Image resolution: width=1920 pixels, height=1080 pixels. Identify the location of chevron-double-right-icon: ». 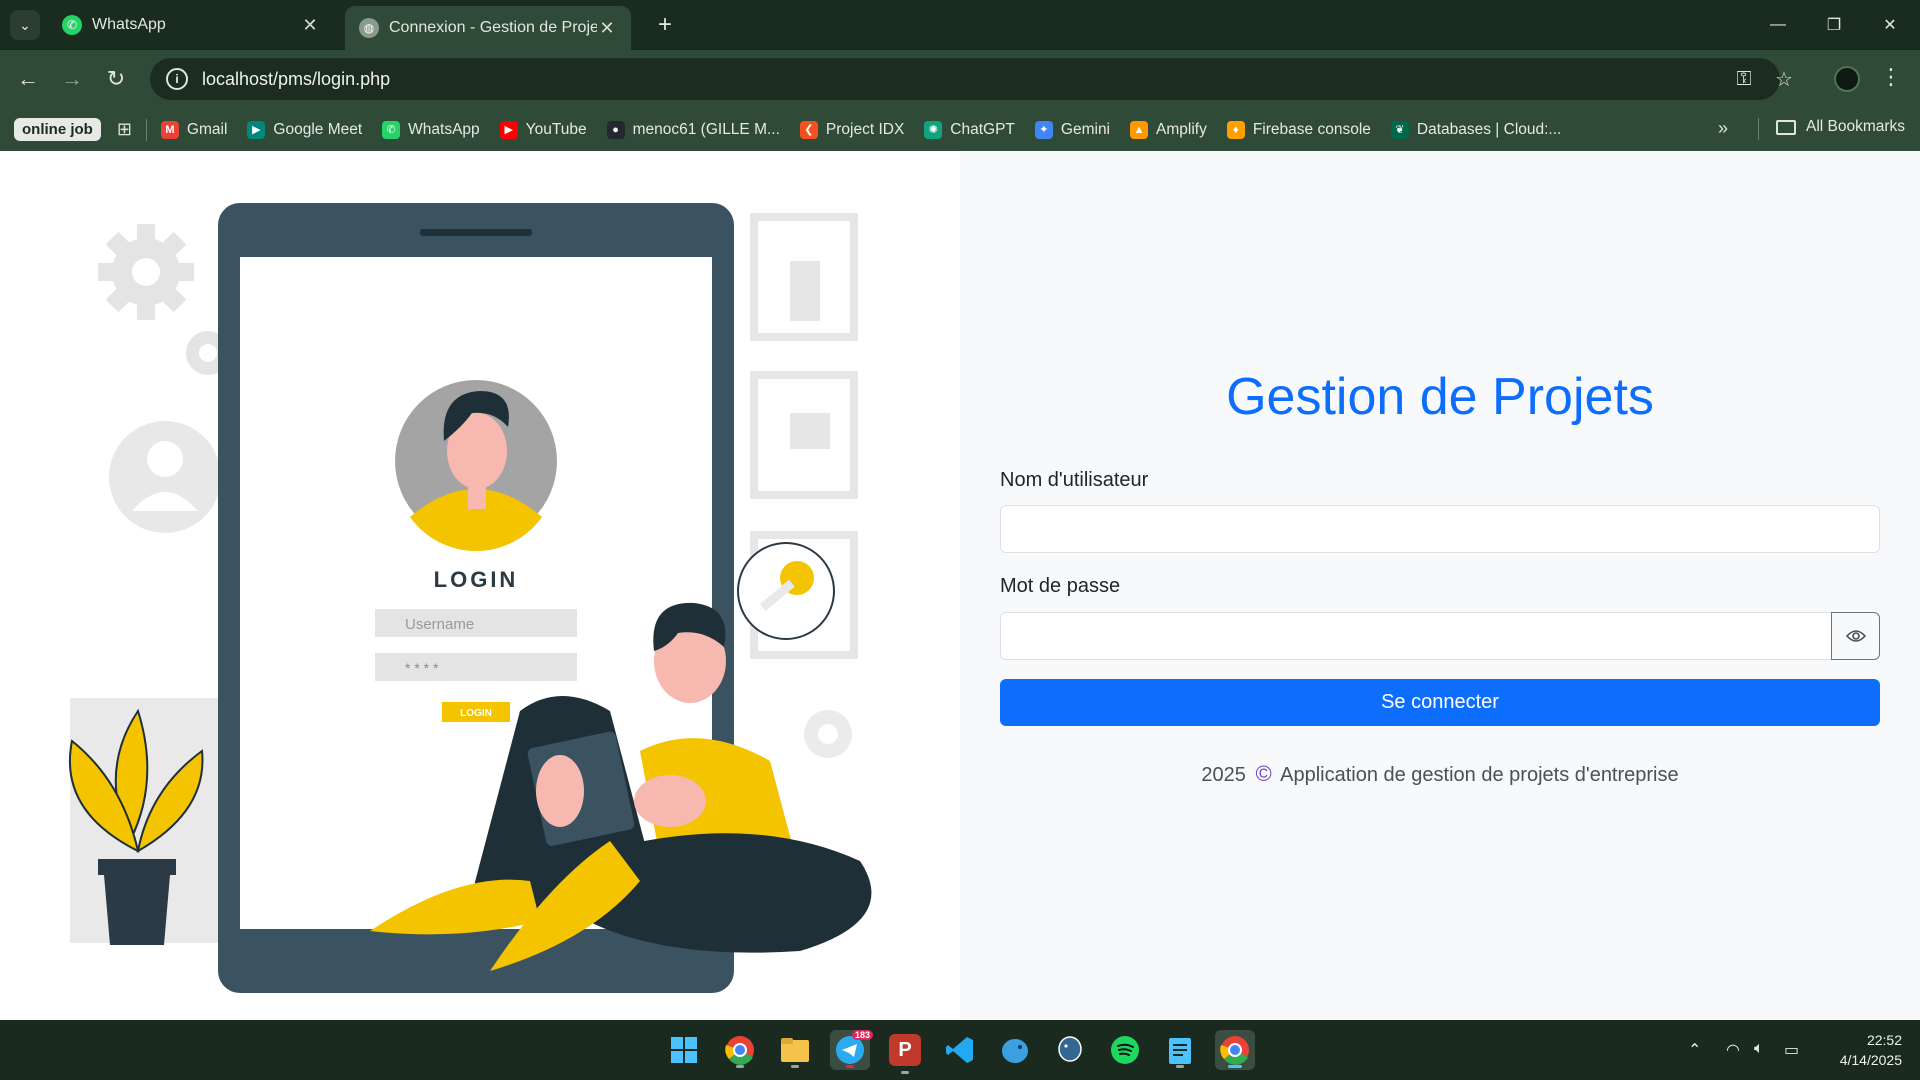
(1723, 128).